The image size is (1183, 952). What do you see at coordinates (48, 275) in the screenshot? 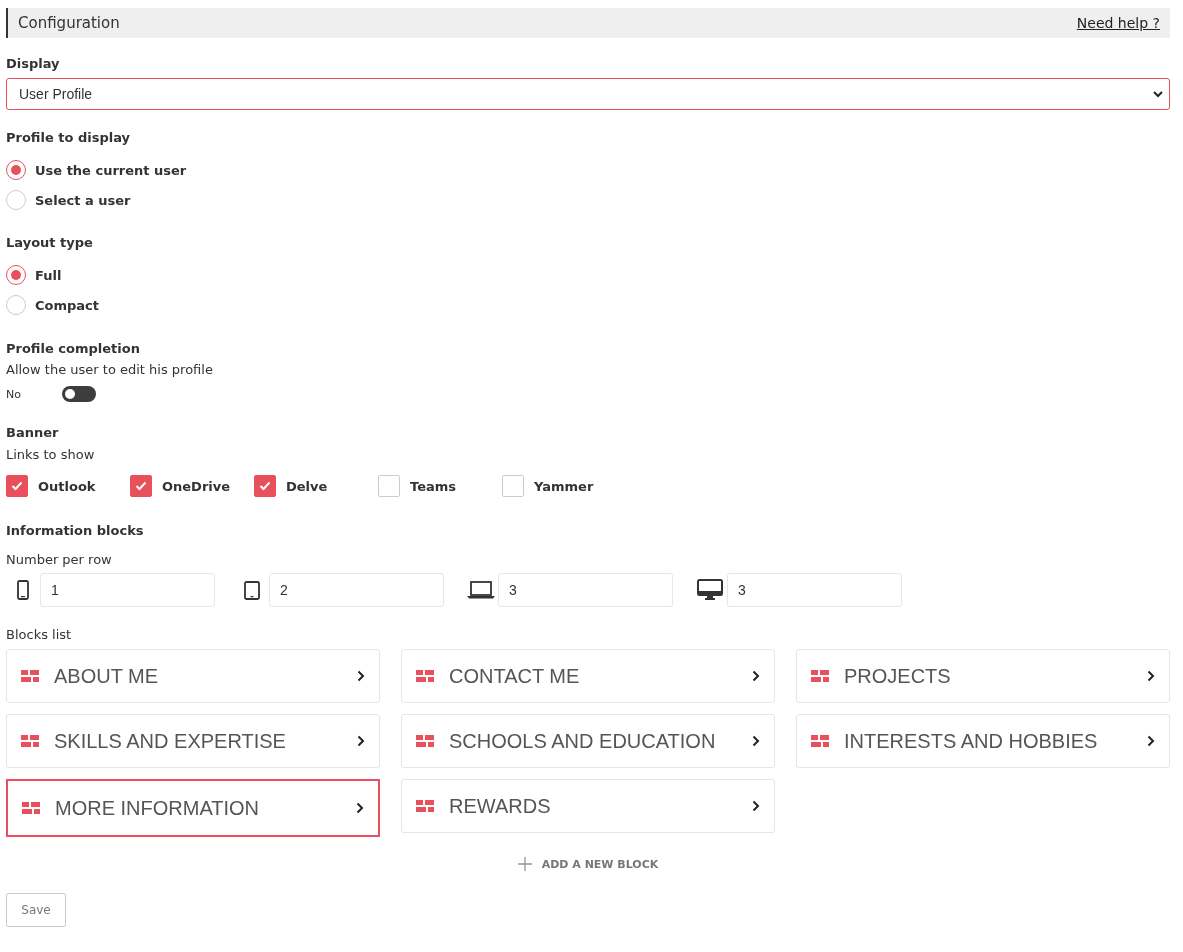
I see `radio-label: Full` at bounding box center [48, 275].